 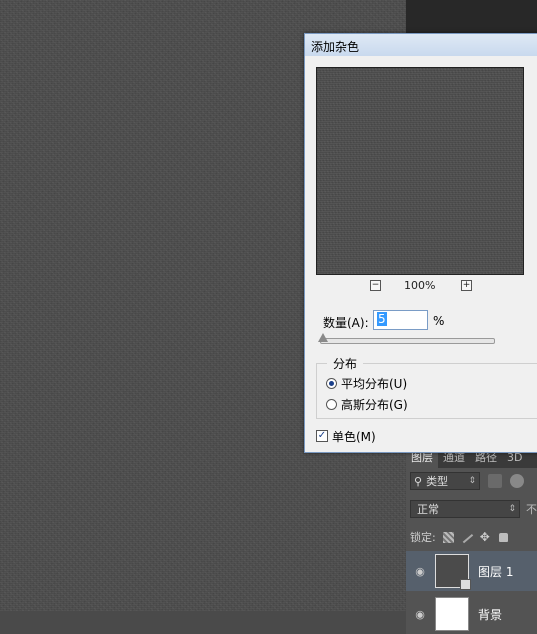 I want to click on zoom-controls: − 100% +, so click(x=422, y=286).